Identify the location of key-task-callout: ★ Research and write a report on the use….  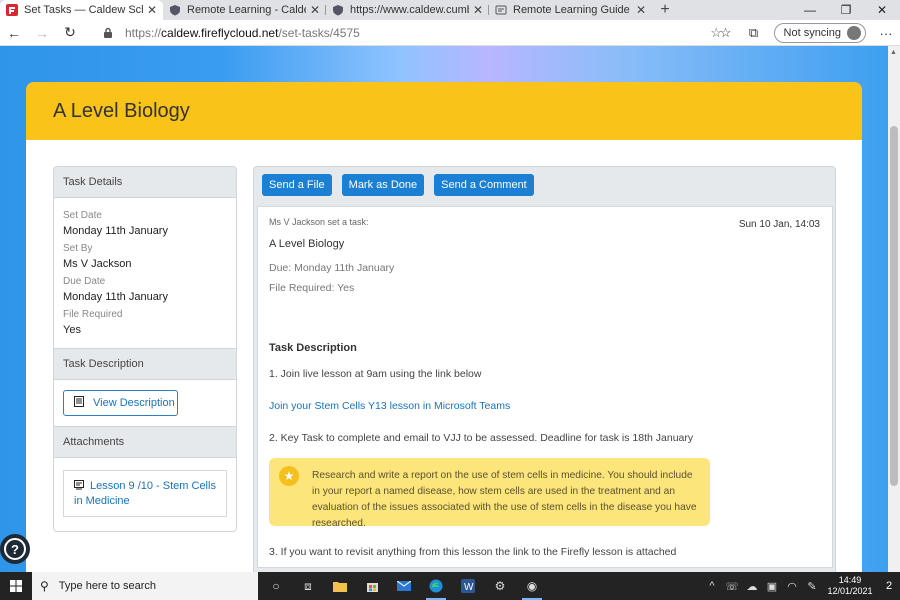
(489, 493).